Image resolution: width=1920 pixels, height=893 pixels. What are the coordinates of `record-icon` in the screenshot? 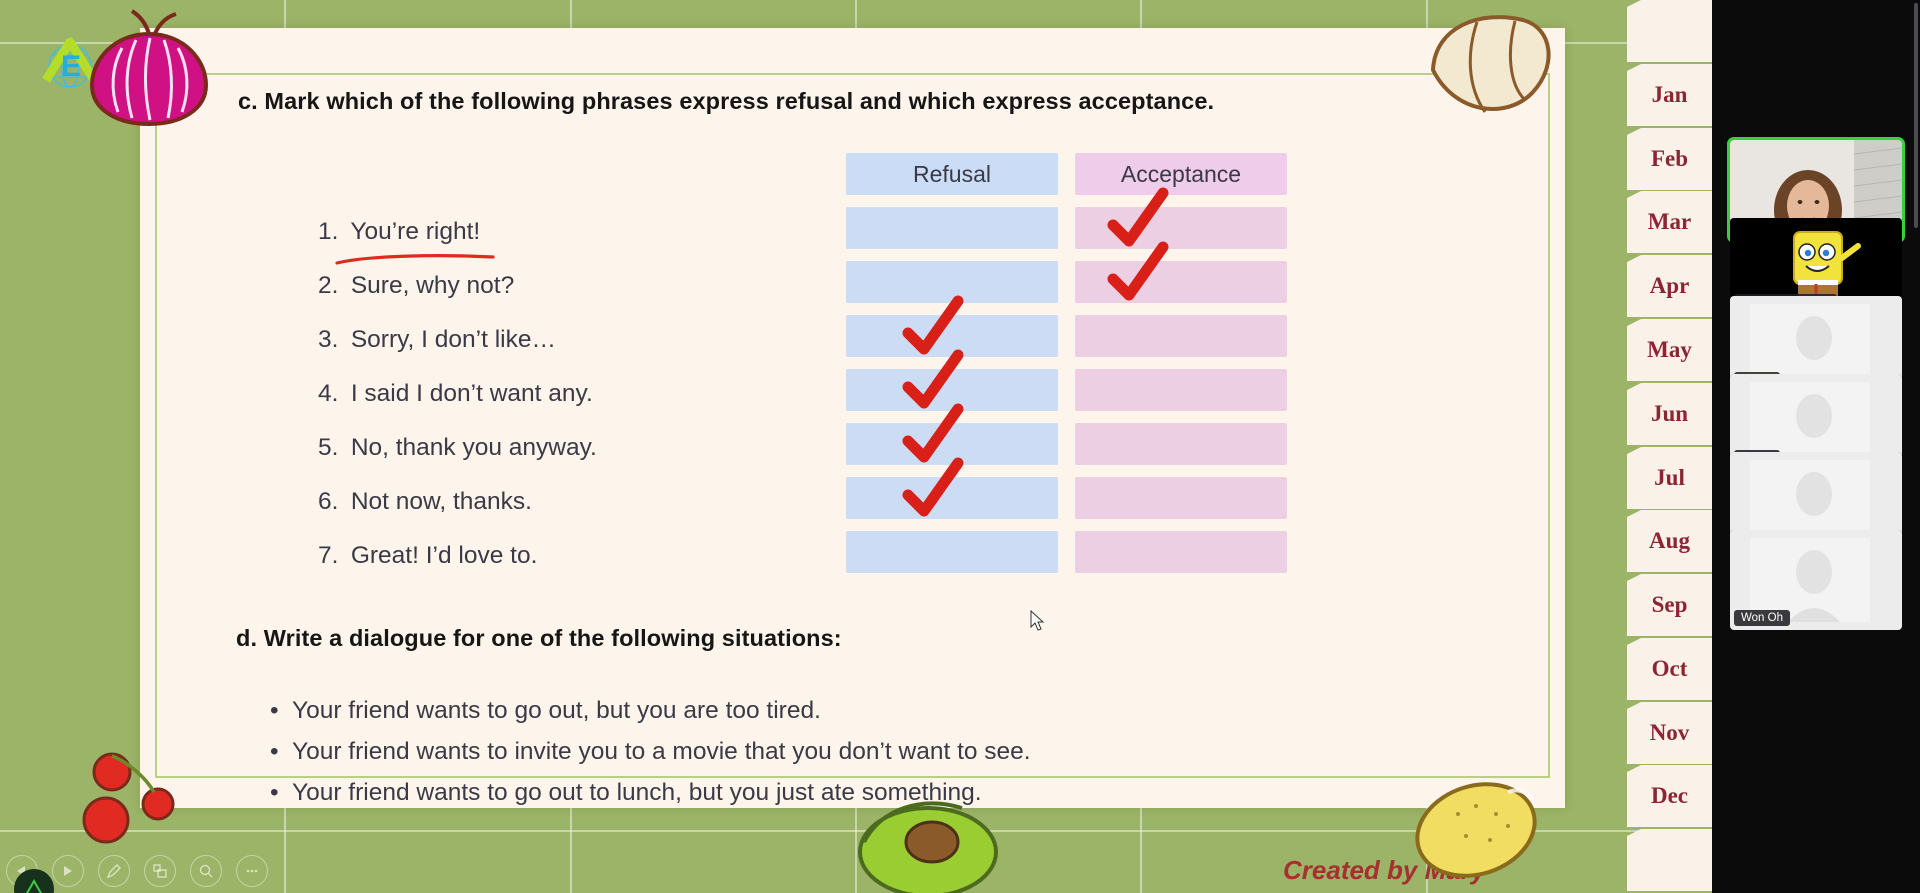 It's located at (34, 886).